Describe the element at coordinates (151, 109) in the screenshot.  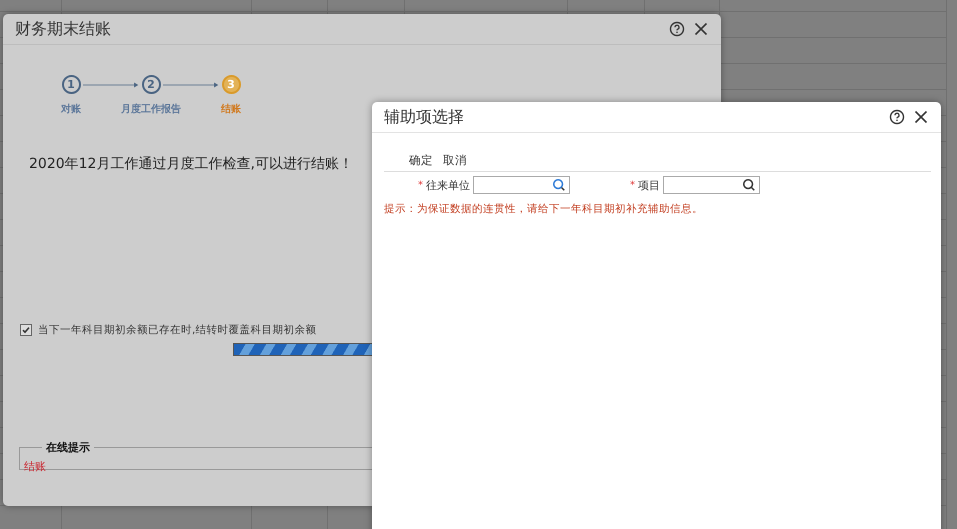
I see `step-label: 月度工作报告` at that location.